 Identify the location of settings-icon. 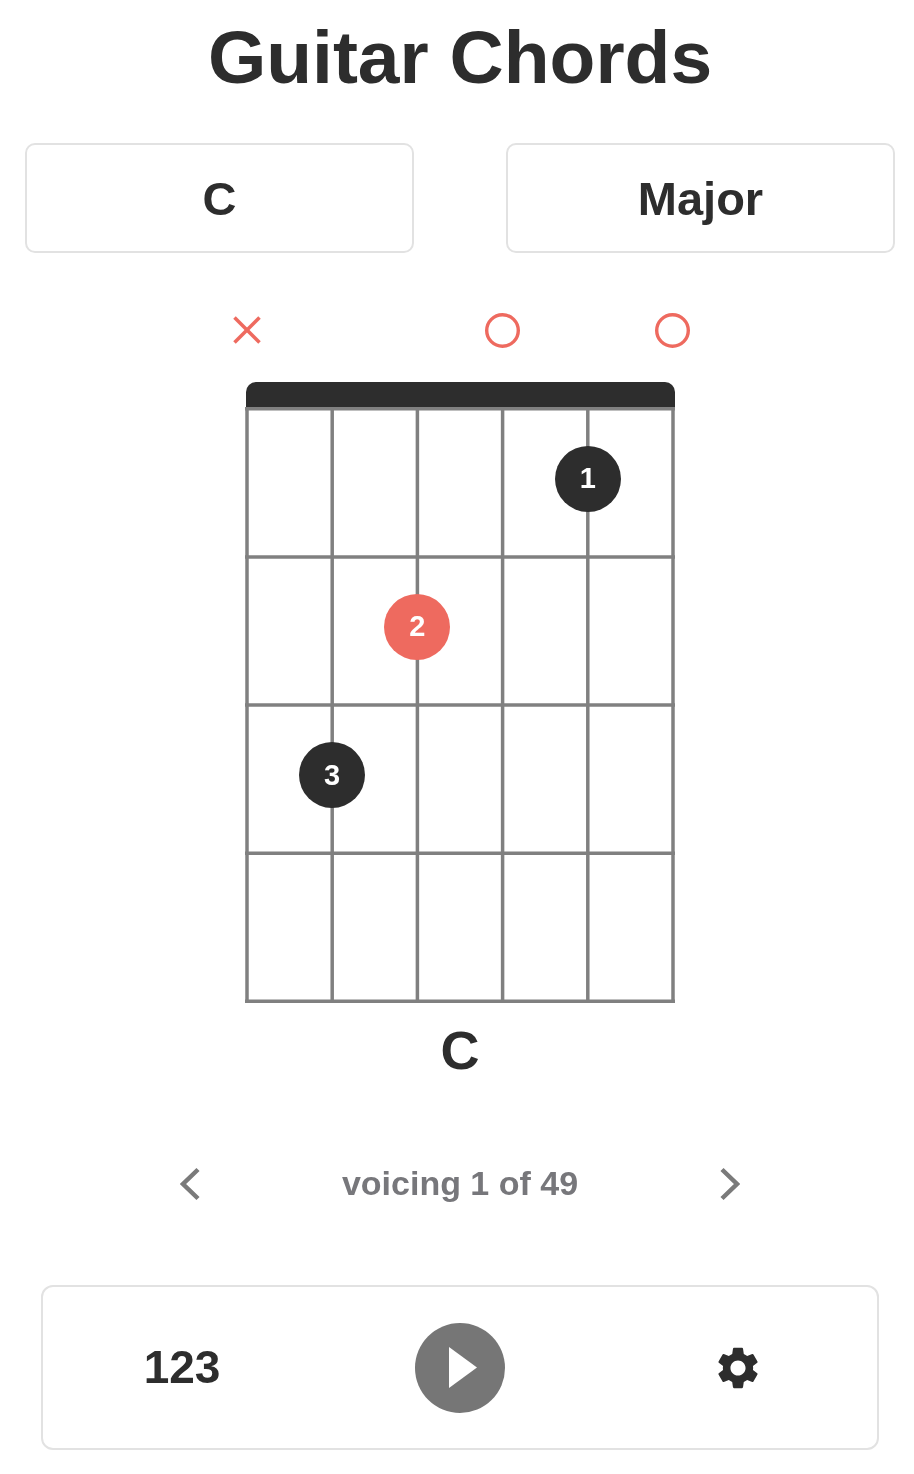
(738, 1367).